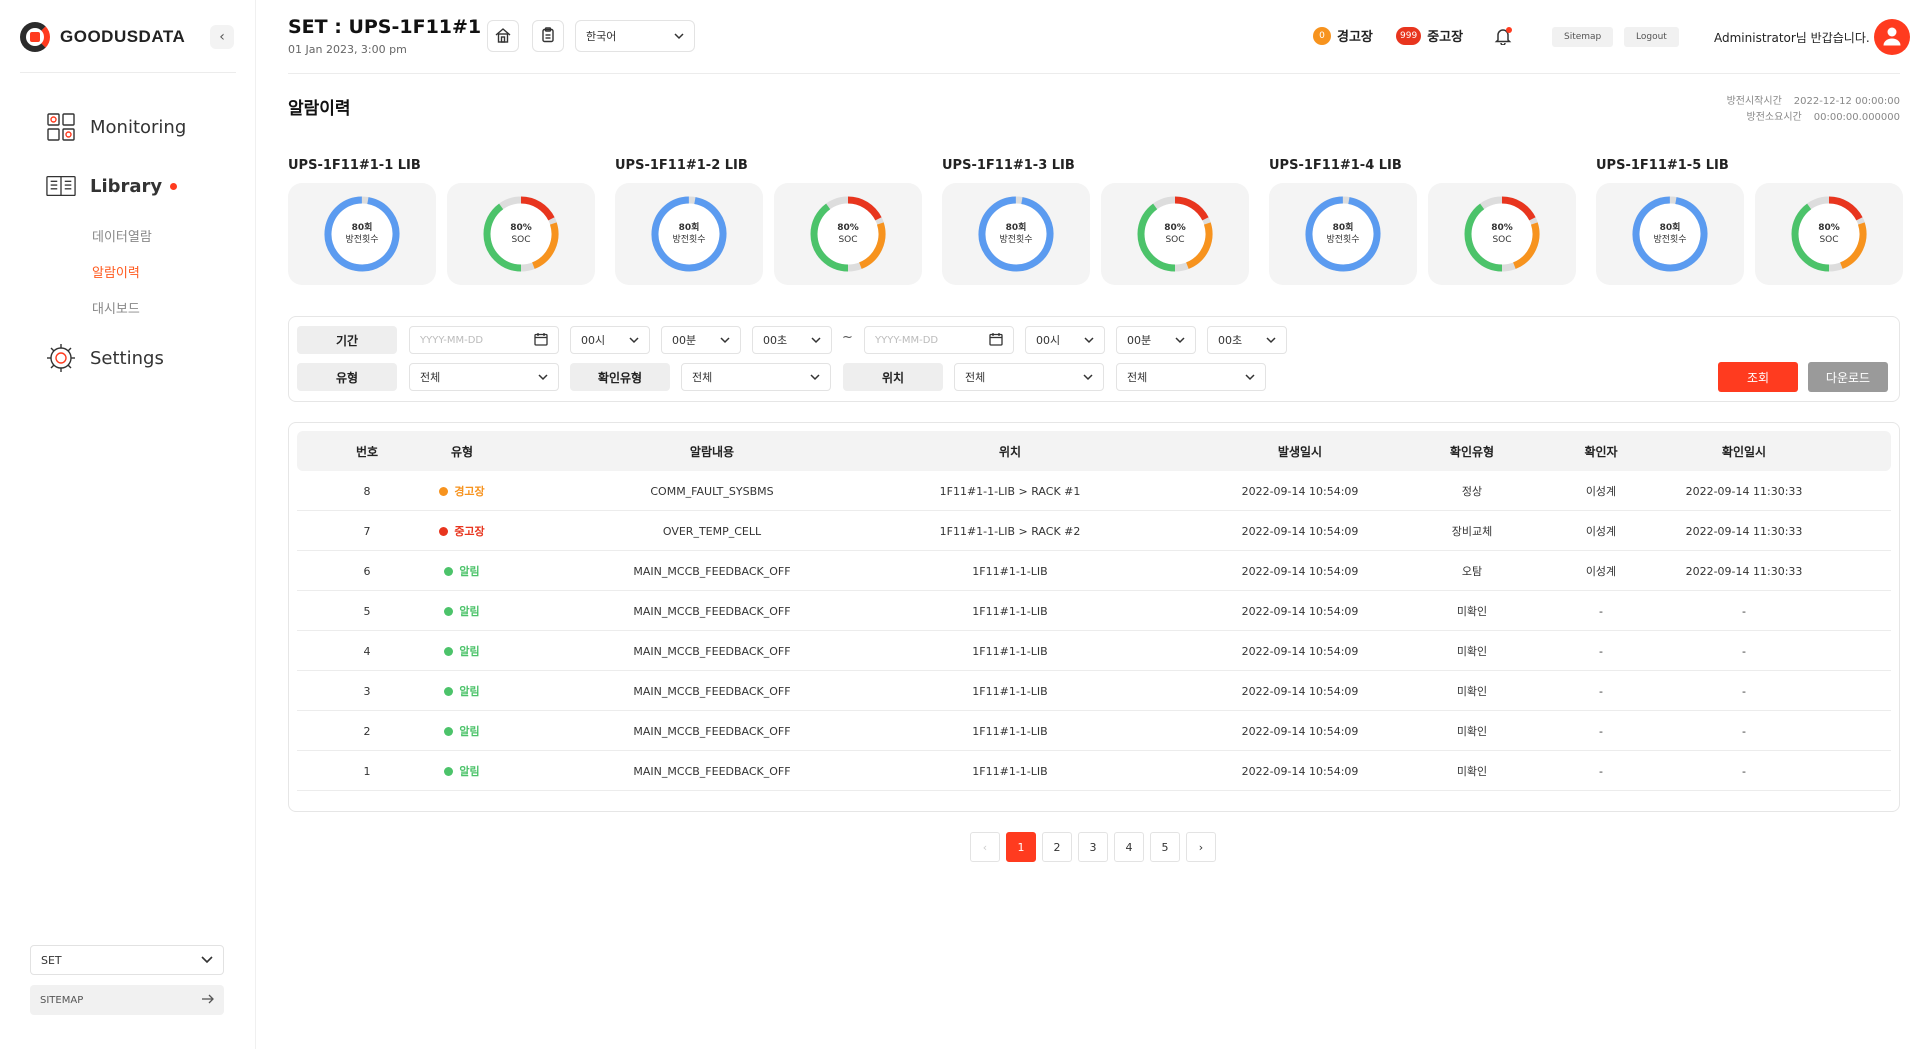 This screenshot has width=1920, height=1049. Describe the element at coordinates (939, 340) in the screenshot. I see `end-date-input: YYYY-MM-DD` at that location.